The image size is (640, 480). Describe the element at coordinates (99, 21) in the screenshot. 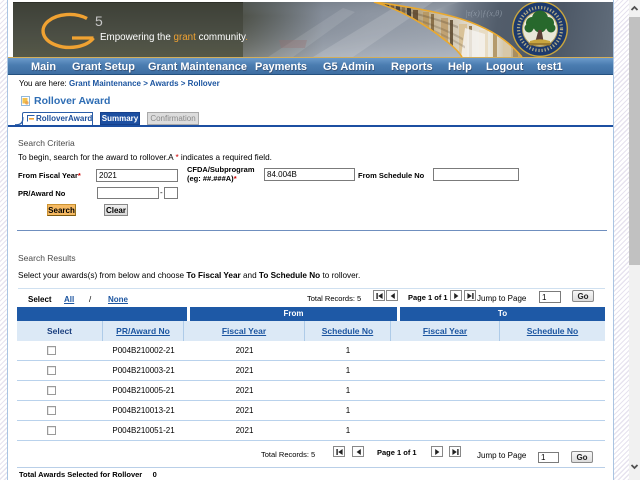

I see `svg-text: 5` at that location.